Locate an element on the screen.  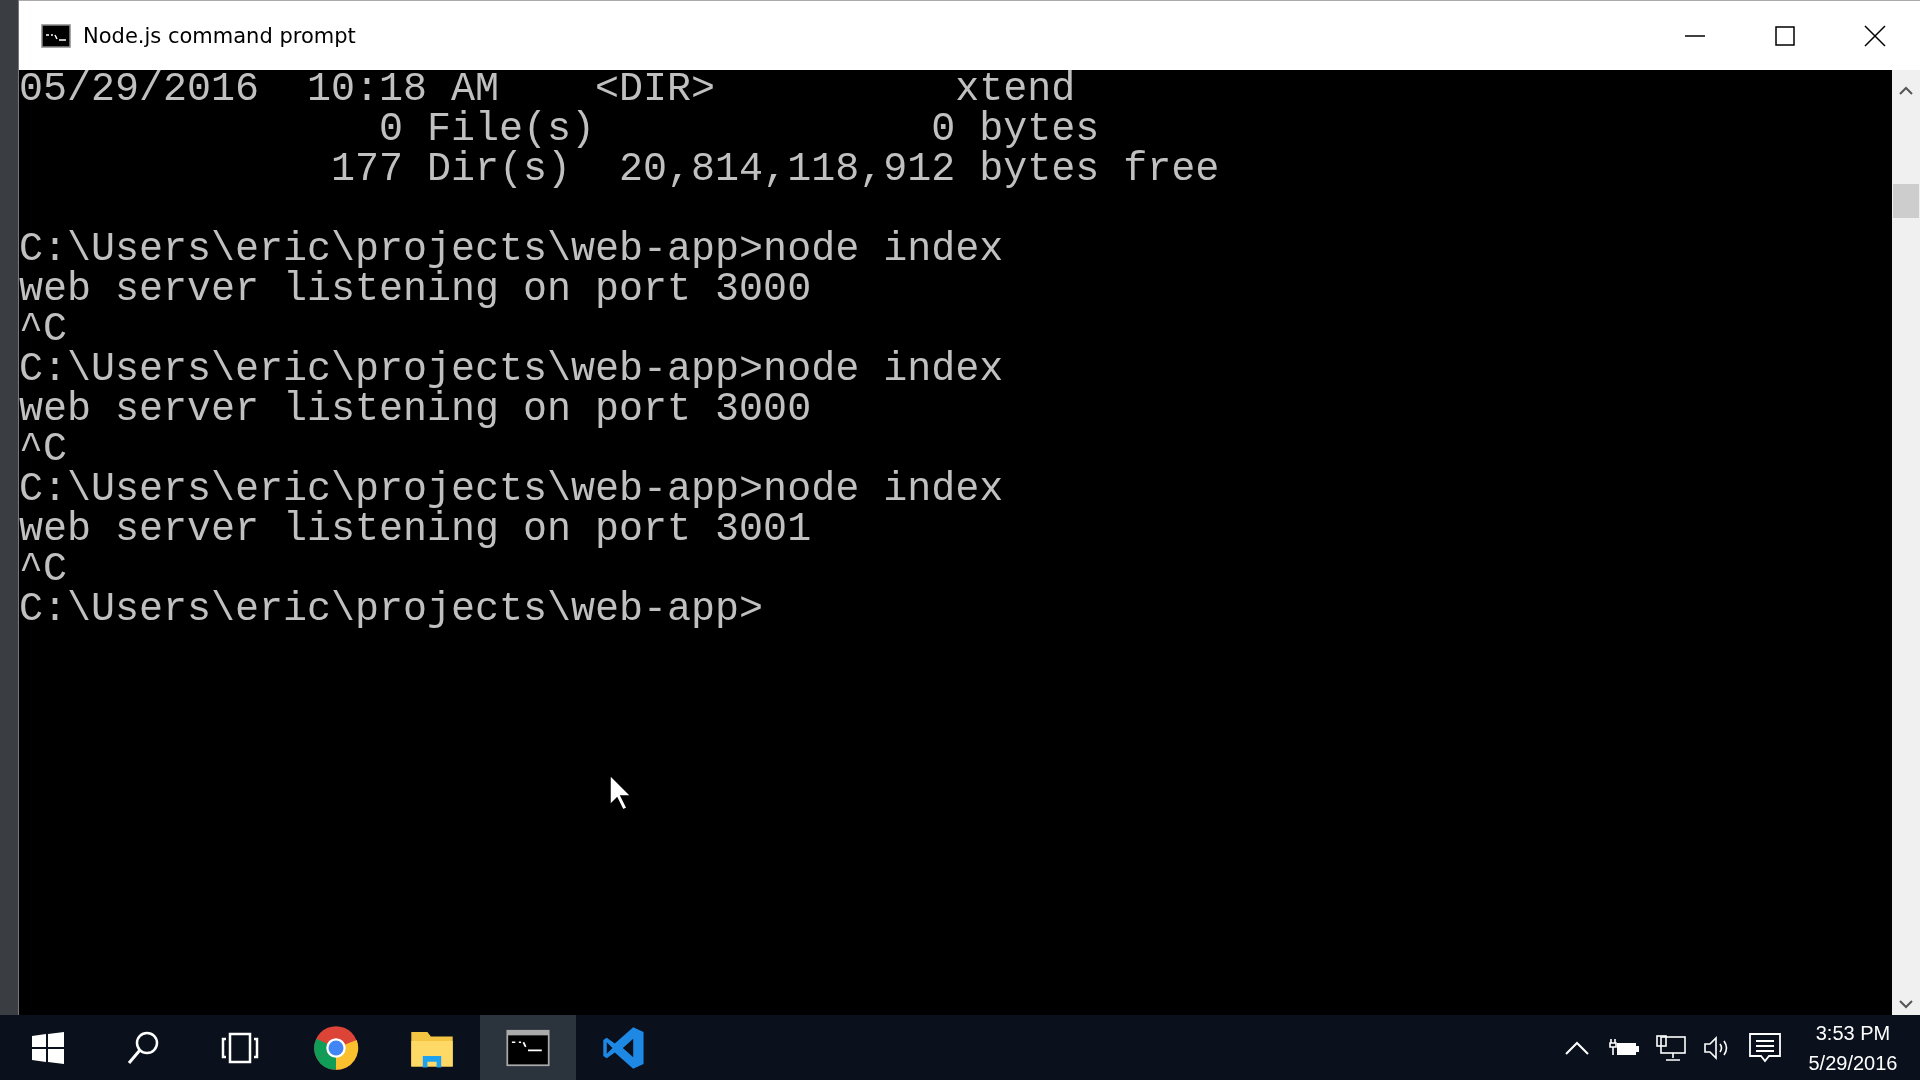
minimize-icon is located at coordinates (1695, 35).